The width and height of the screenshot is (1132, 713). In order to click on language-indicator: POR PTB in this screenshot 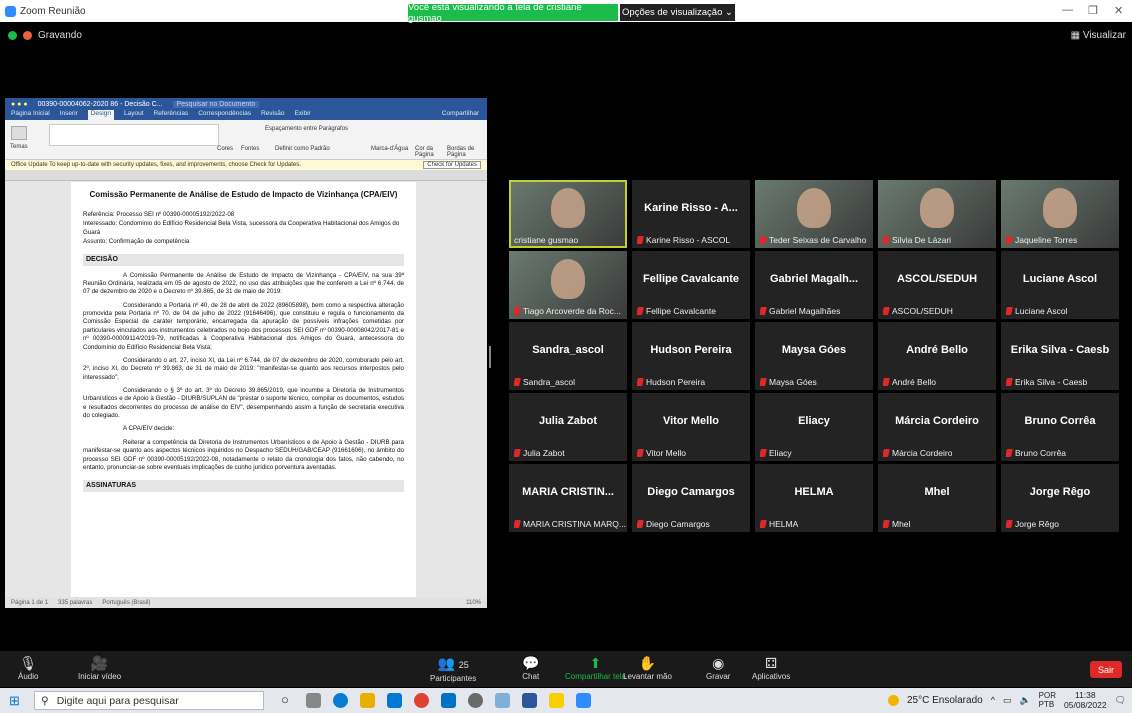, I will do `click(1047, 700)`.